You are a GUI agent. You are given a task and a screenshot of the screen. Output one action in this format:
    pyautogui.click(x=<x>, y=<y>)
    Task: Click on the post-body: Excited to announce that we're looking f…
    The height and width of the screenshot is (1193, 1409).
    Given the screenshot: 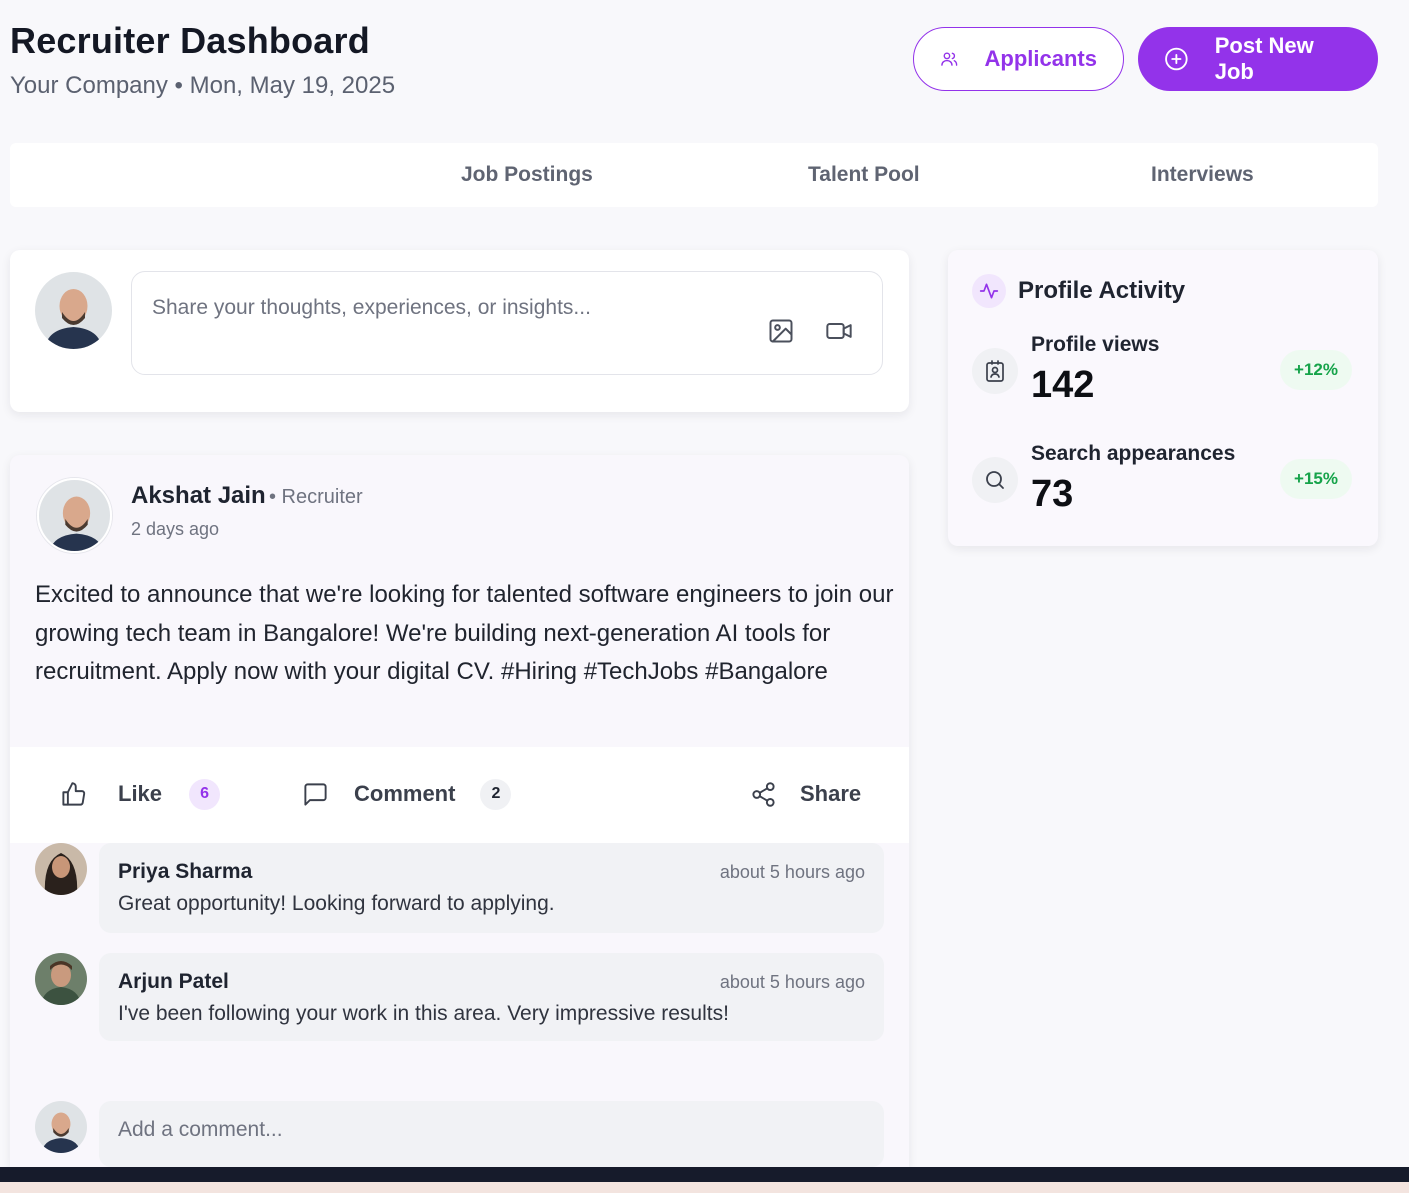 What is the action you would take?
    pyautogui.click(x=464, y=633)
    